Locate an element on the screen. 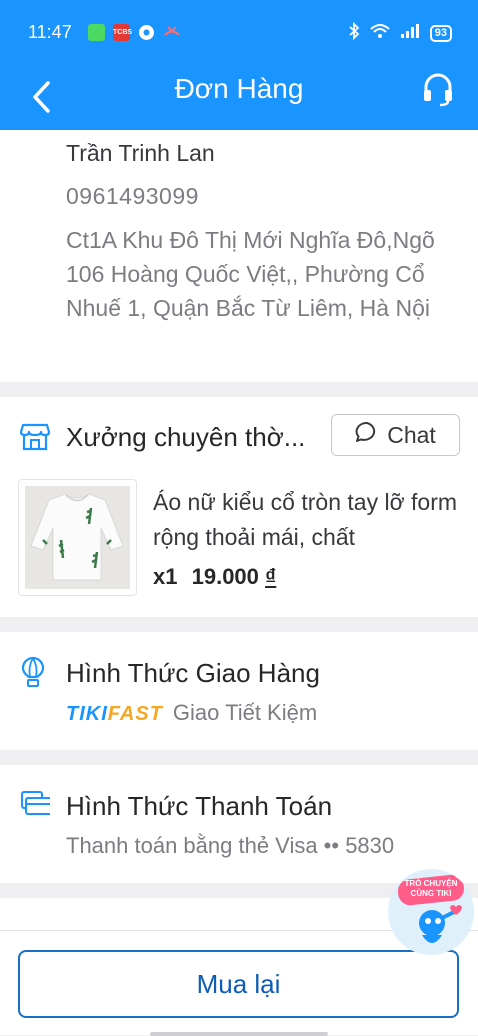 This screenshot has height=1036, width=478. page-title: Đơn Hàng is located at coordinates (239, 88).